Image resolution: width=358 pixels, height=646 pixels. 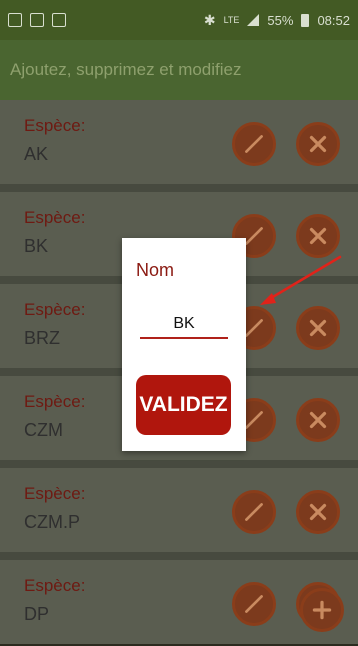 I want to click on annotation-arrow, so click(x=301, y=280).